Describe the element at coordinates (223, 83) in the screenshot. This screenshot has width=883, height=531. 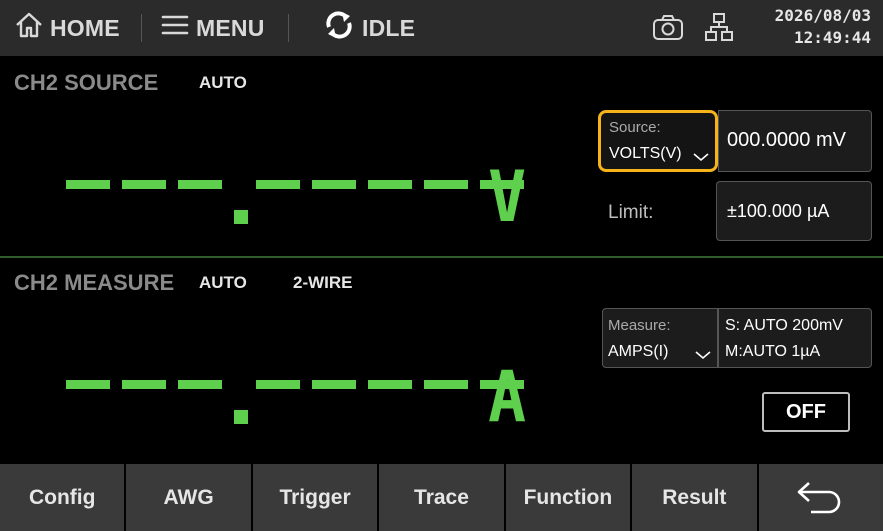
I see `source-mode-tag: AUTO` at that location.